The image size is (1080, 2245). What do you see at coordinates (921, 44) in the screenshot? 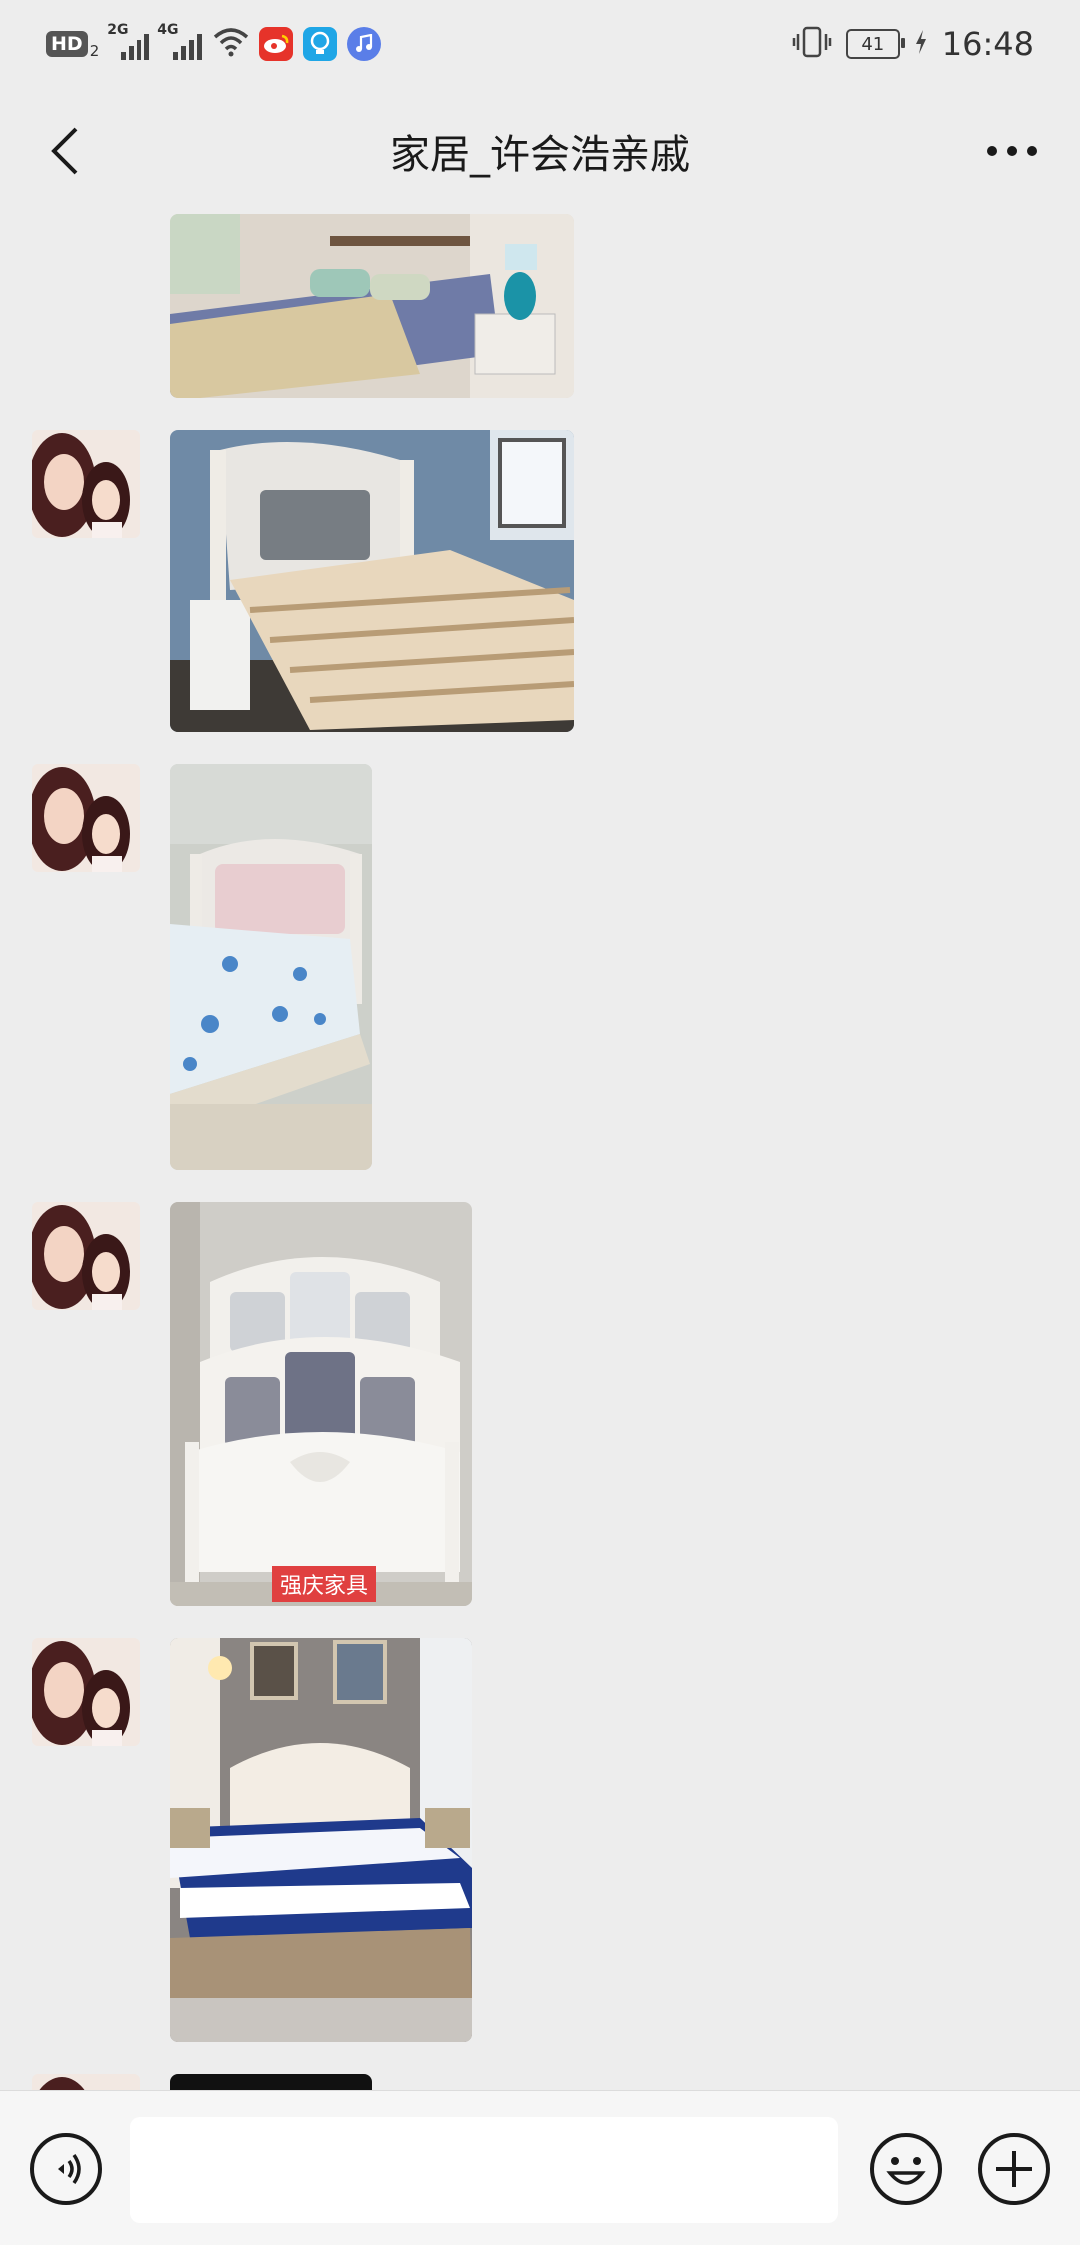
I see `charging-icon` at bounding box center [921, 44].